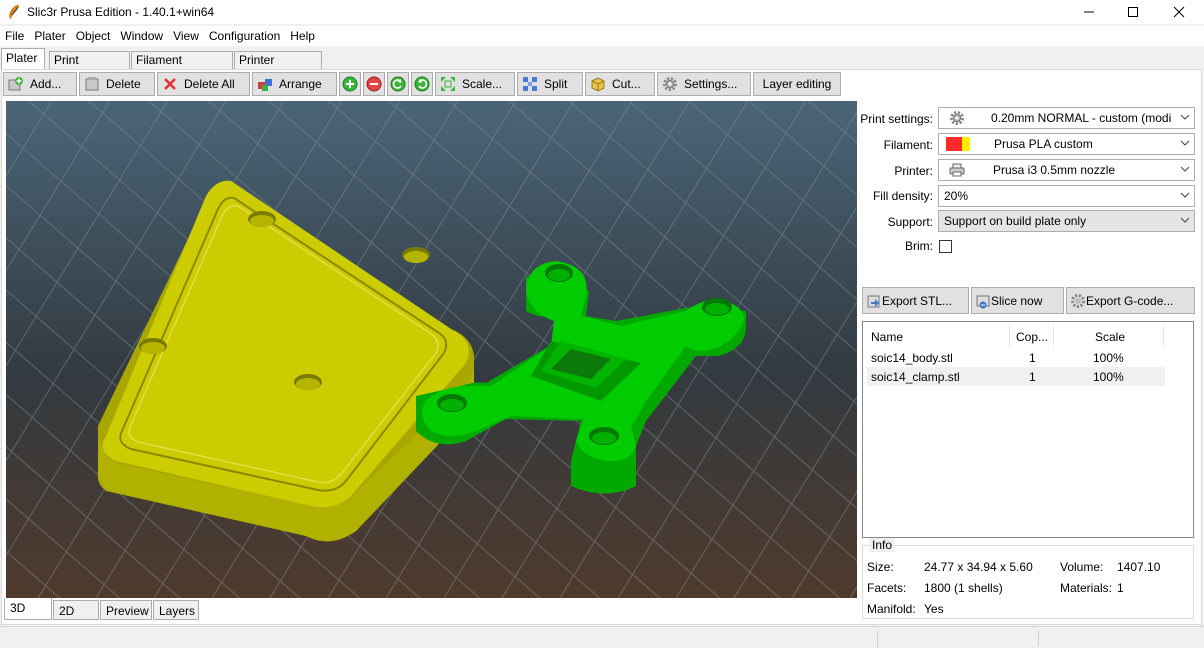  What do you see at coordinates (1078, 300) in the screenshot?
I see `export-gcode-icon` at bounding box center [1078, 300].